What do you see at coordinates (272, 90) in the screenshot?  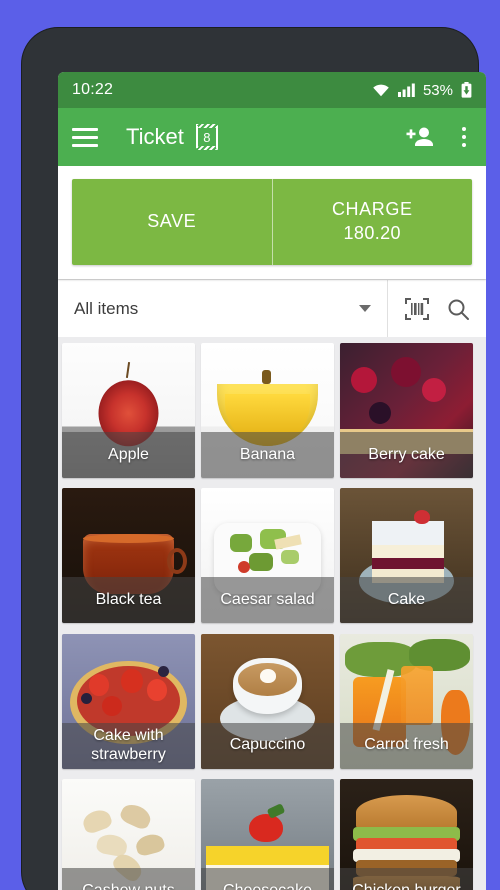 I see `status-bar: 10:22 53%` at bounding box center [272, 90].